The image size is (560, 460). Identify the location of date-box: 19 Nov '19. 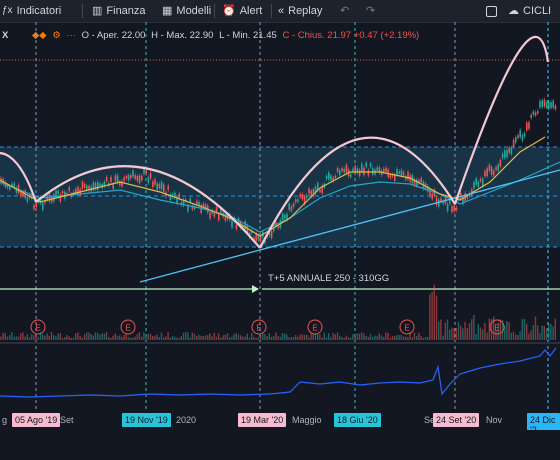
(146, 420).